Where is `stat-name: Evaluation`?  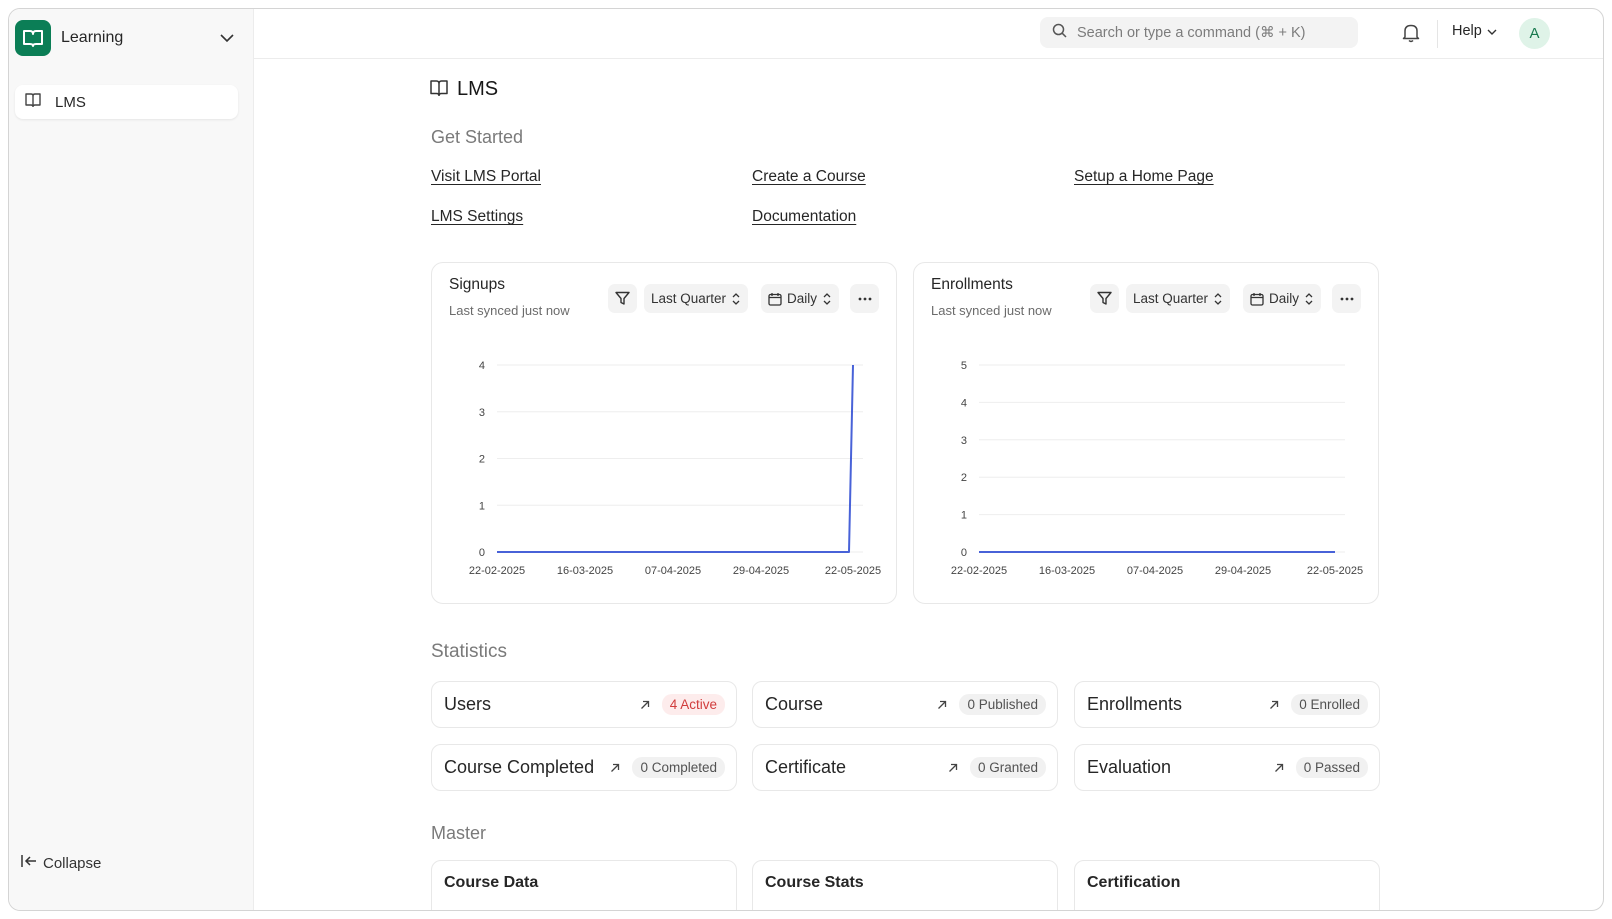 stat-name: Evaluation is located at coordinates (1129, 767).